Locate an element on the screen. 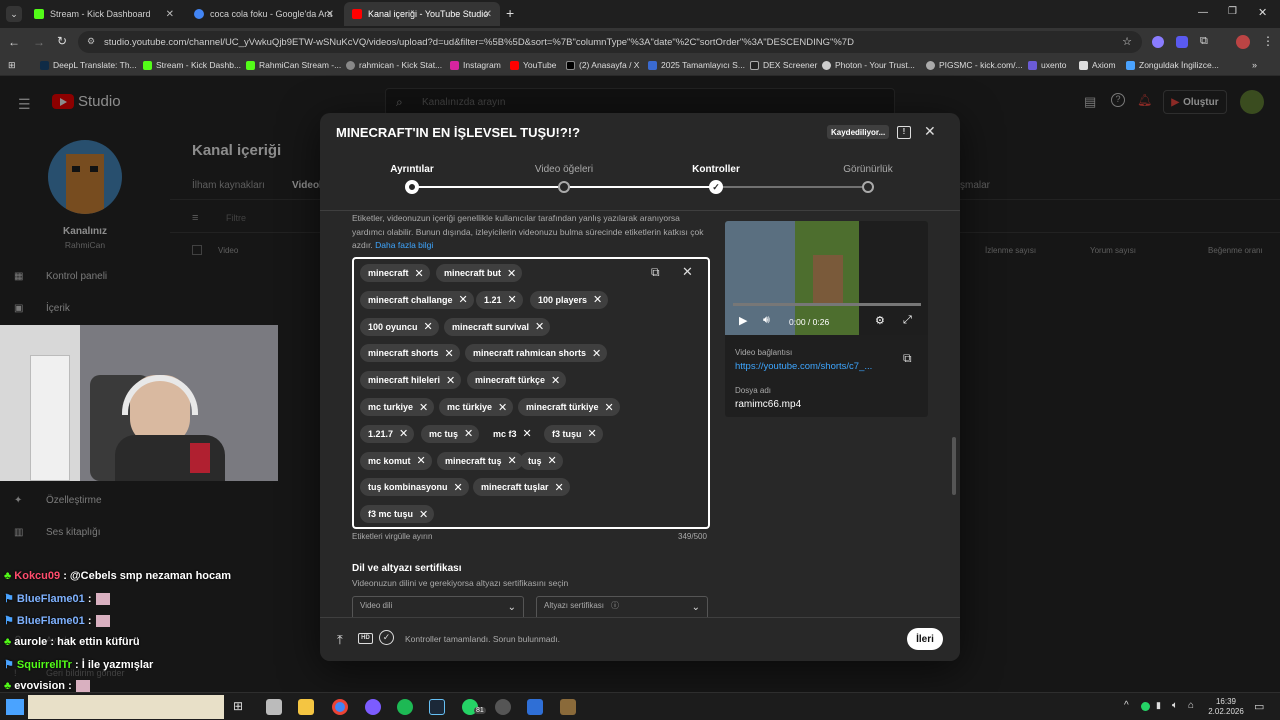  tag-chip: mc komut ✕ is located at coordinates (396, 460).